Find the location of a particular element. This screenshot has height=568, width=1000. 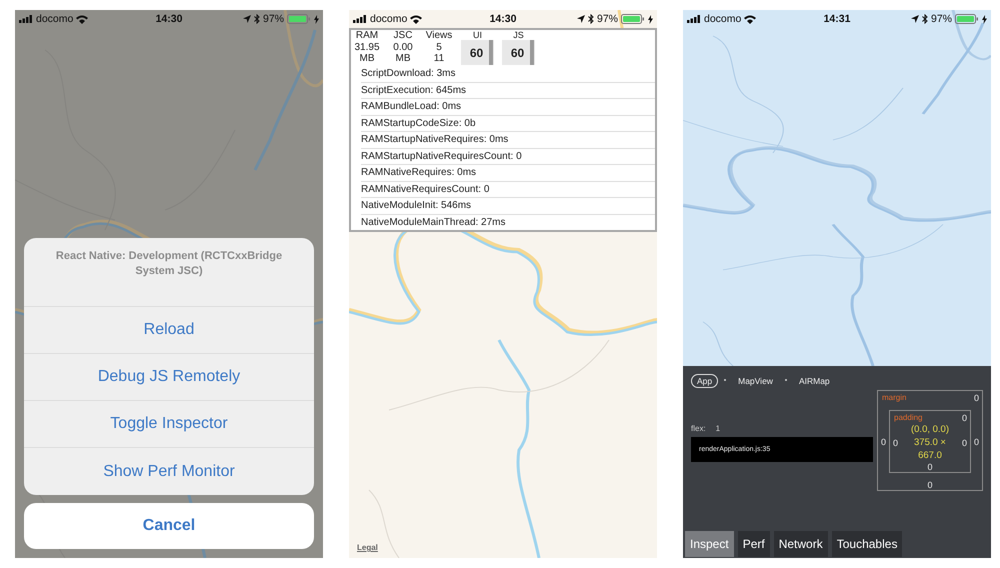

breadcrumb: App is located at coordinates (704, 381).